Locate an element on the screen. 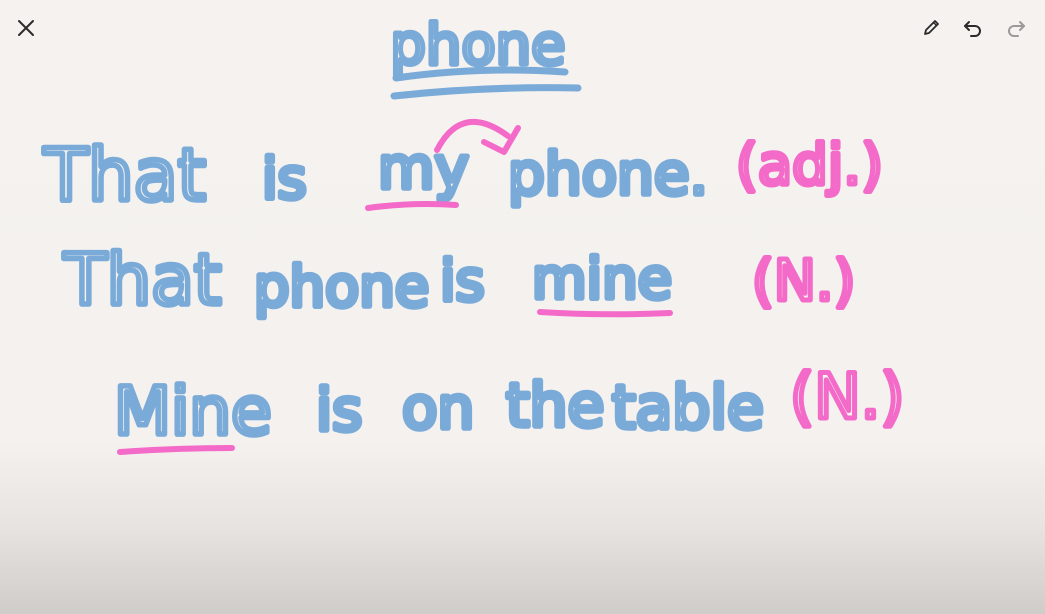  word-that: That is located at coordinates (124, 175).